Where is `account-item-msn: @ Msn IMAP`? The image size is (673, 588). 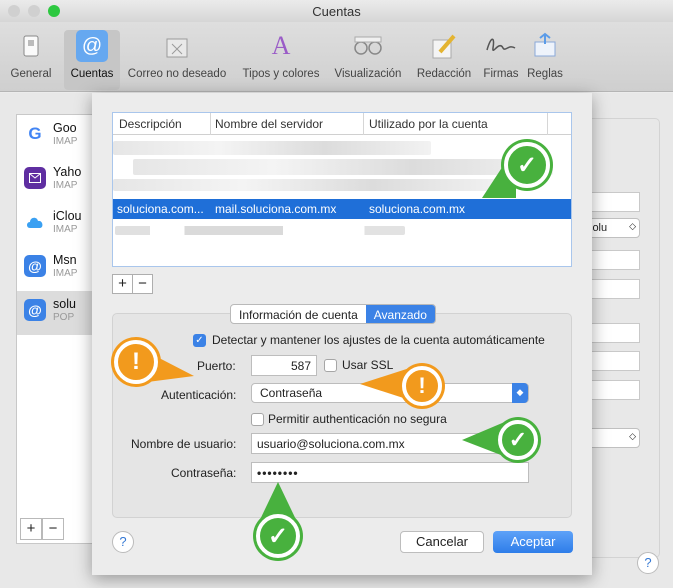
account-item-msn: @ Msn IMAP is located at coordinates (56, 269).